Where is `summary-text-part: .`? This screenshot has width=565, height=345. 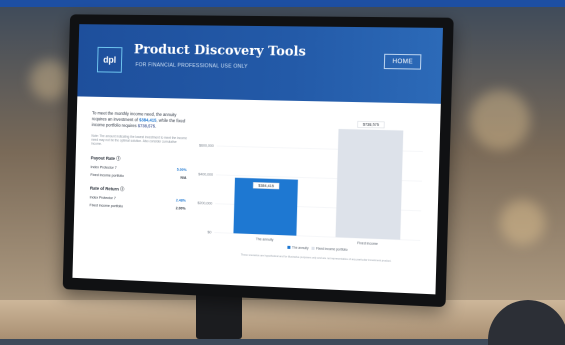 summary-text-part: . is located at coordinates (155, 126).